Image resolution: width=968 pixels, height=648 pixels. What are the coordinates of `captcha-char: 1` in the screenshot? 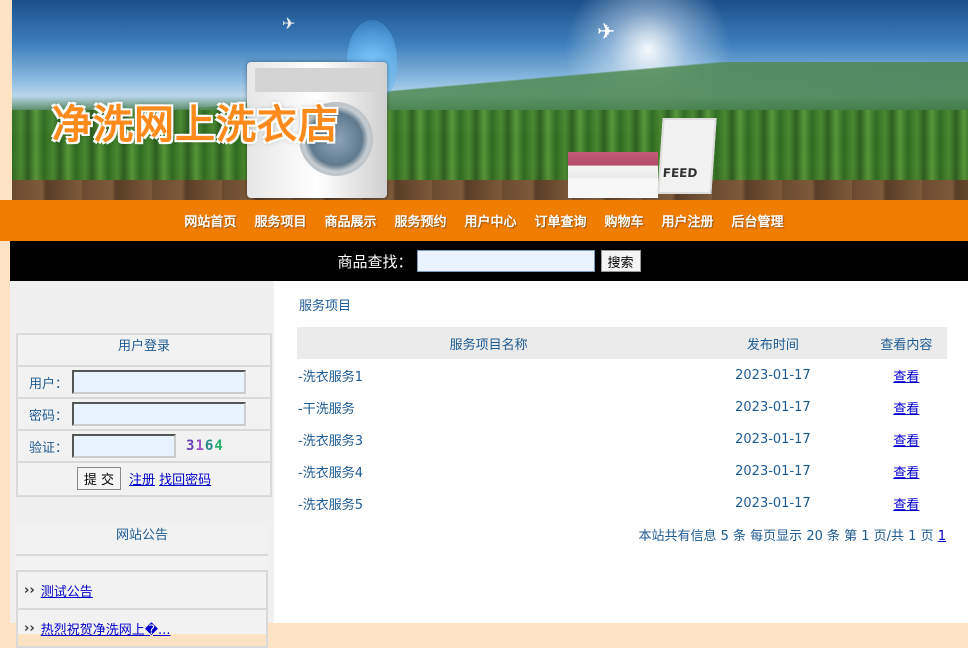 It's located at (200, 446).